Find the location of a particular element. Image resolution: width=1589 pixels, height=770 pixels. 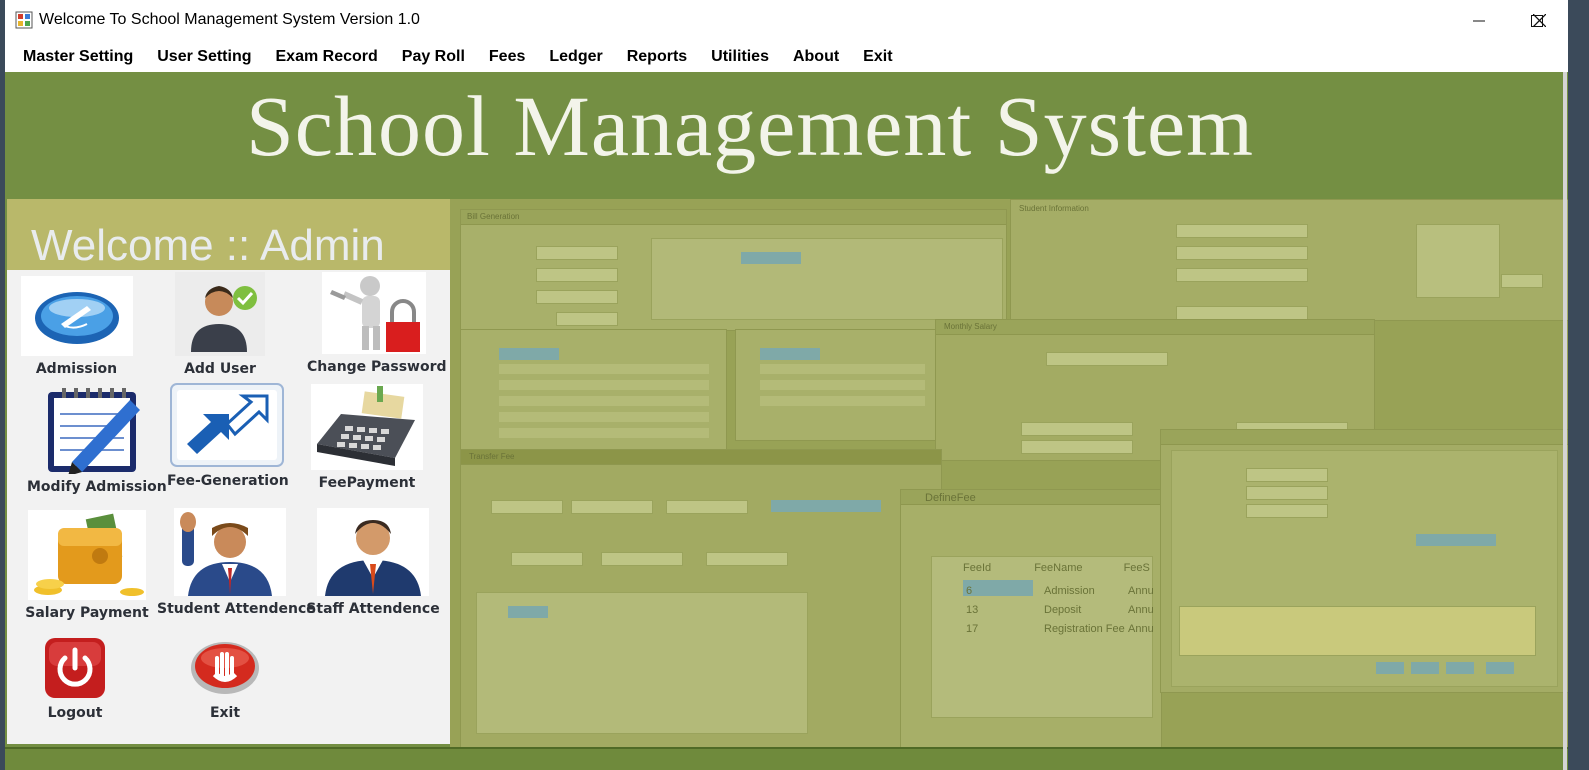

stop-hand-icon is located at coordinates (225, 668).